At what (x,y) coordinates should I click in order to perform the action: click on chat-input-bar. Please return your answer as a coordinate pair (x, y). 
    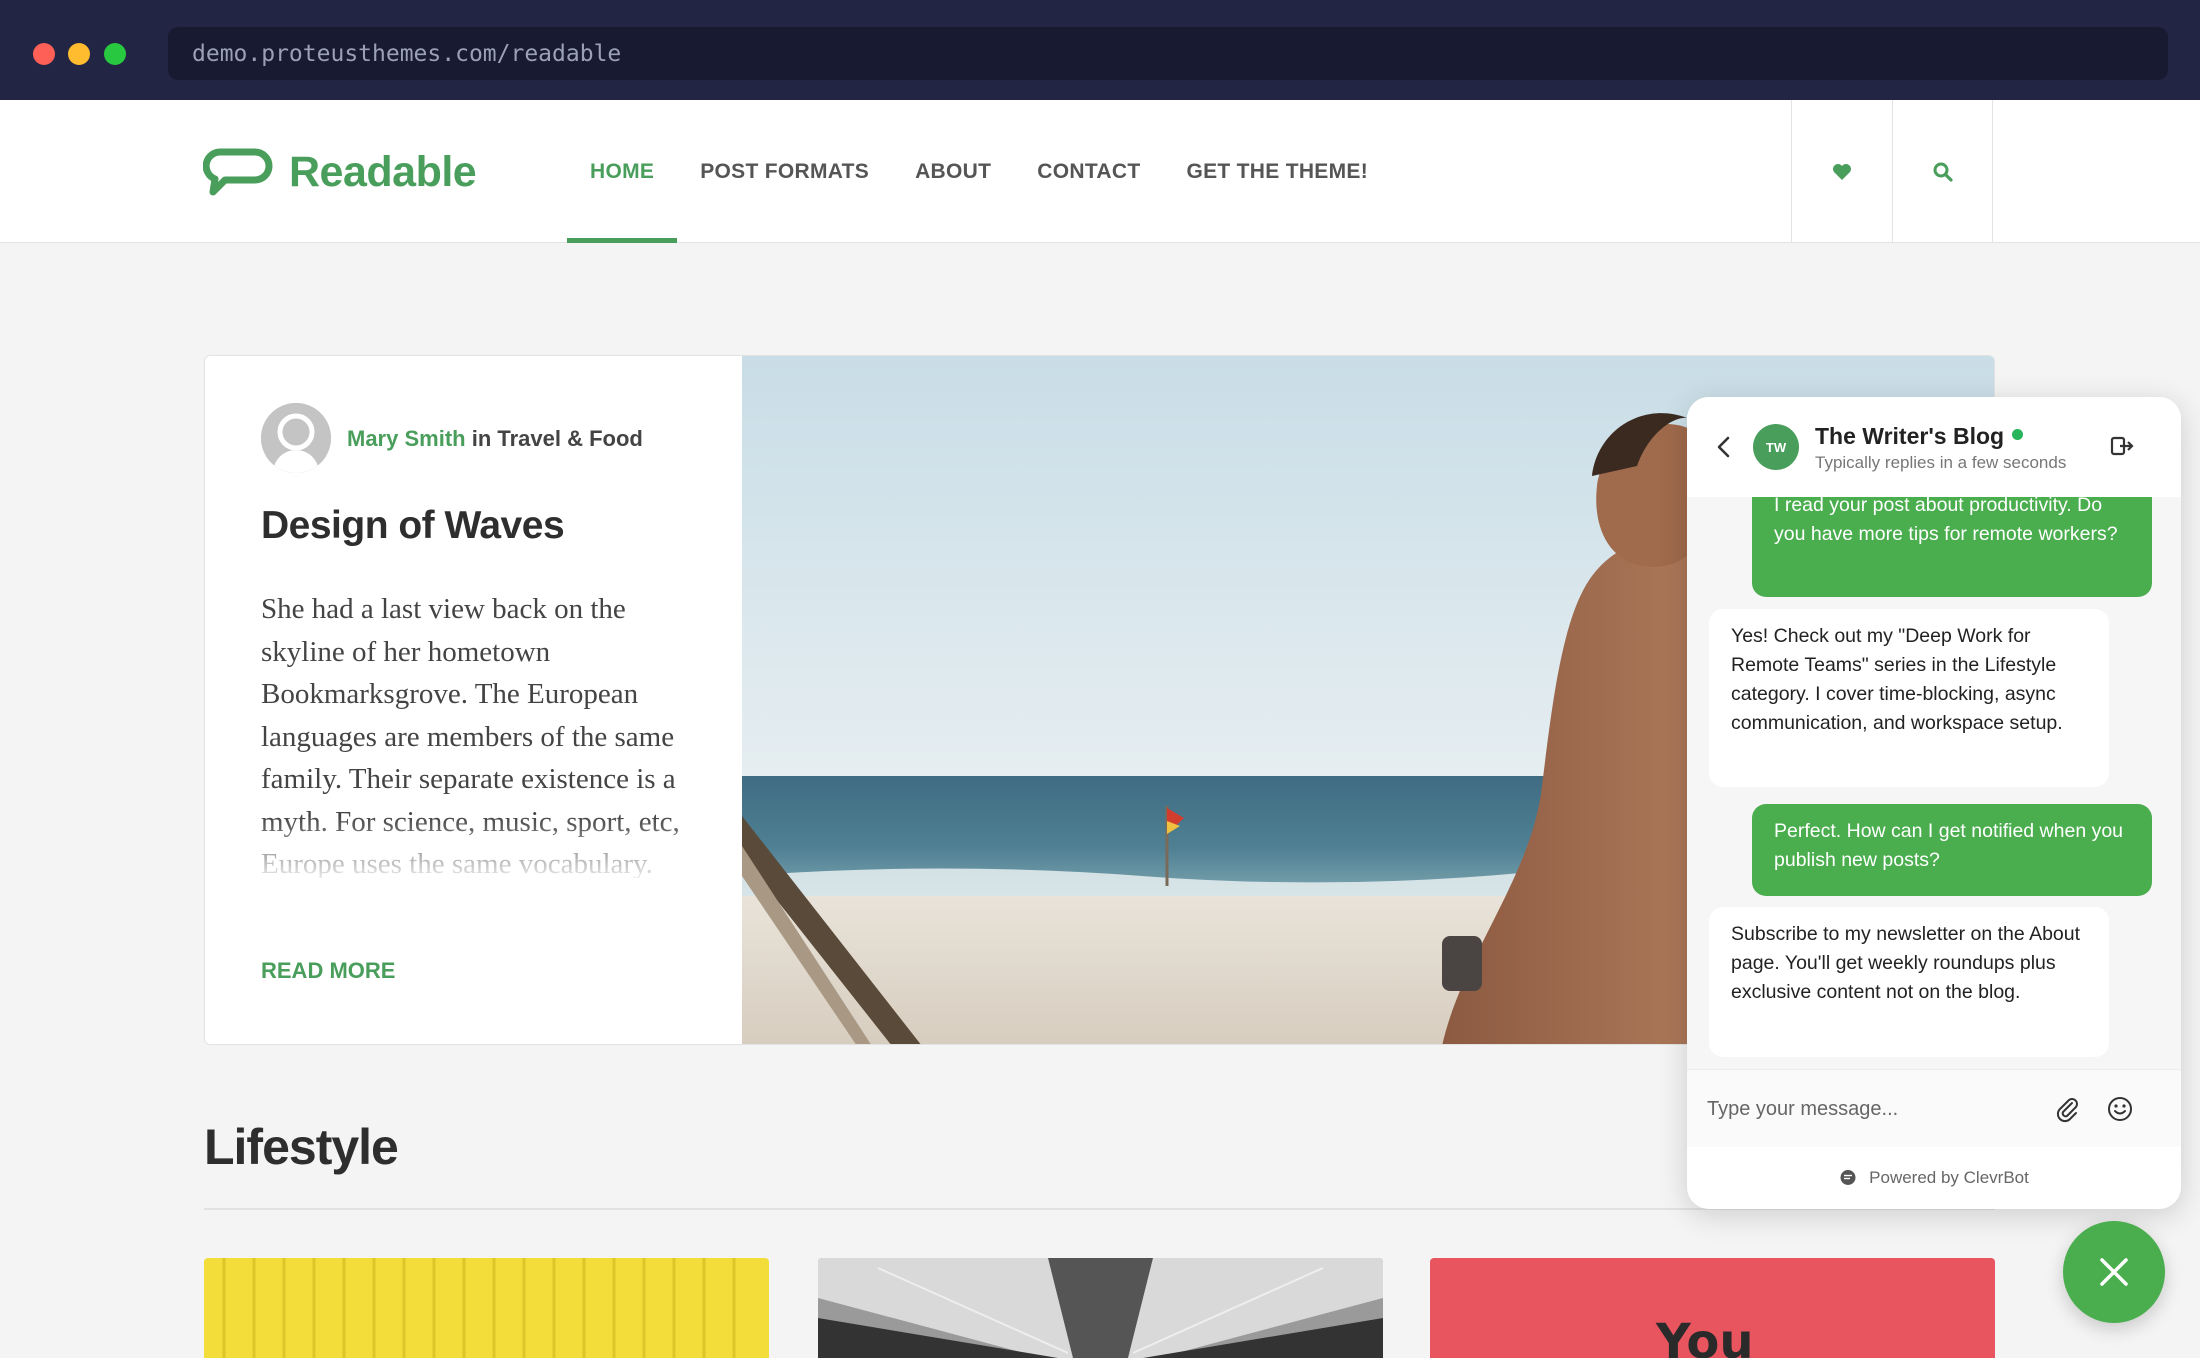
    Looking at the image, I should click on (1934, 1108).